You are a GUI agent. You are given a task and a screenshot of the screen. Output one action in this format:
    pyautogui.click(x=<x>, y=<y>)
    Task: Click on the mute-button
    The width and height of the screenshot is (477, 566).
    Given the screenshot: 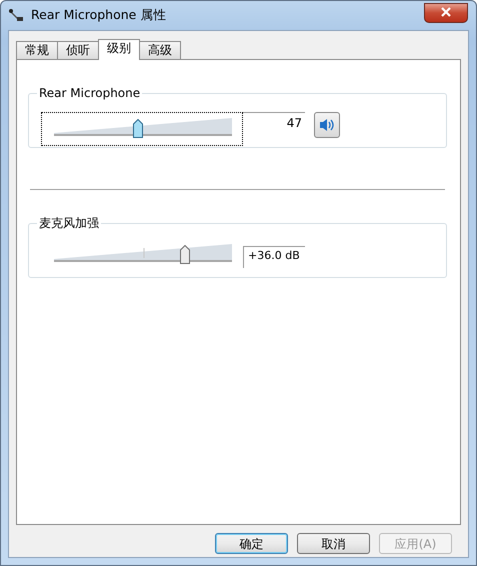 What is the action you would take?
    pyautogui.click(x=327, y=125)
    